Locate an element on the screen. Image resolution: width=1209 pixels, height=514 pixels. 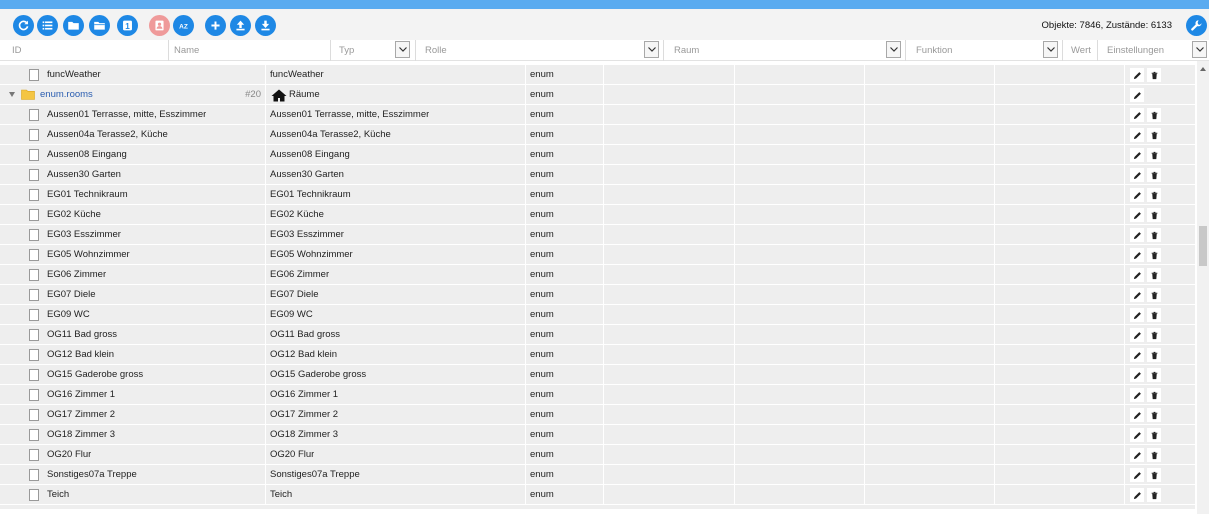
add-button is located at coordinates (215, 25).